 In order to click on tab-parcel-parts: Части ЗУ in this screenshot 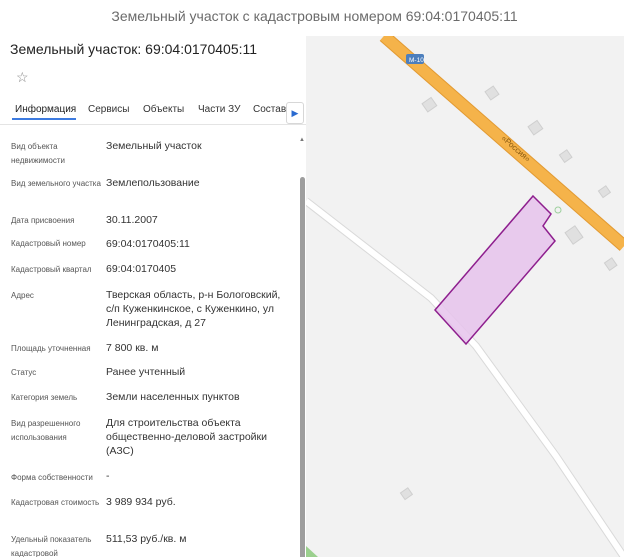, I will do `click(219, 109)`.